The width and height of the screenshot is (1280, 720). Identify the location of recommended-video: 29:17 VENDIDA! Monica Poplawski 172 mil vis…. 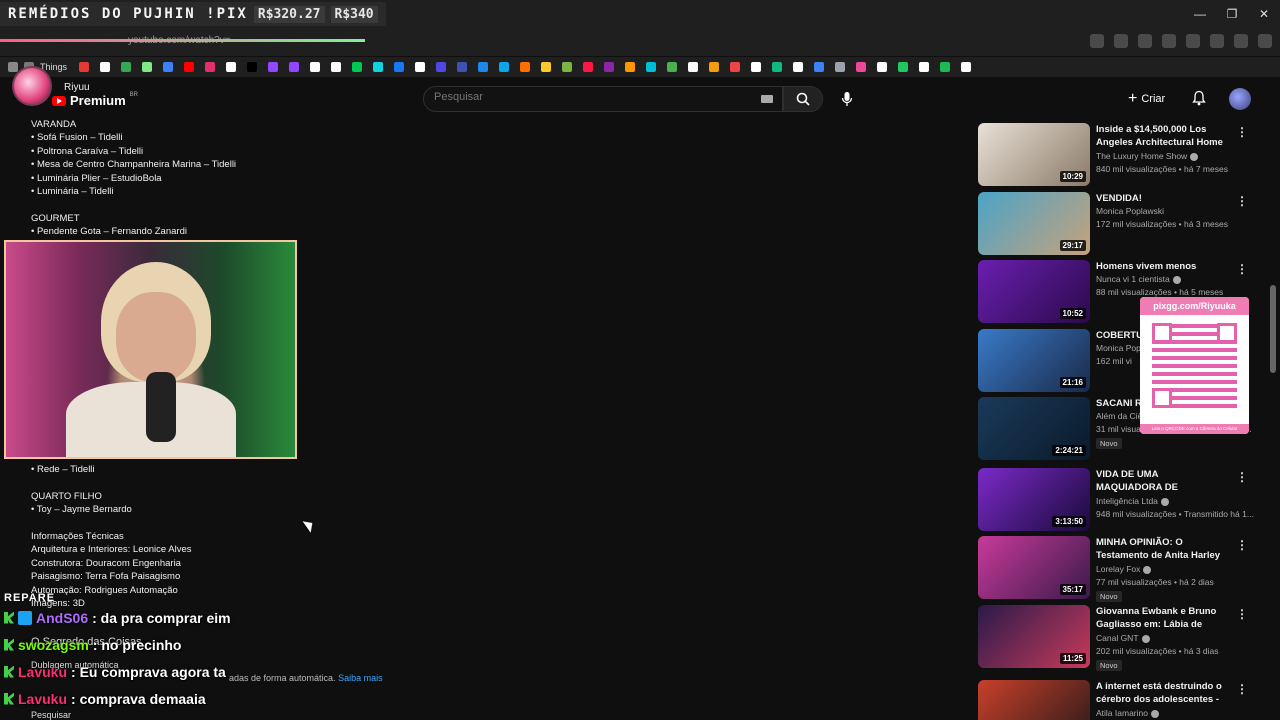
(1118, 224).